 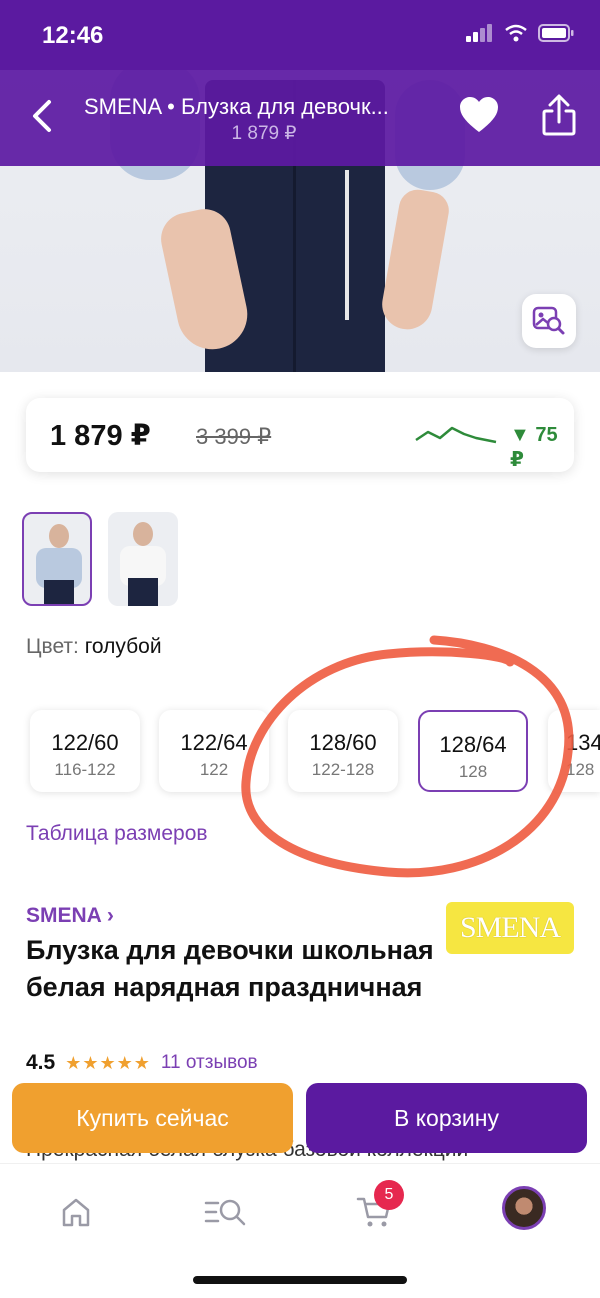 What do you see at coordinates (389, 1195) in the screenshot?
I see `cart-badge: 5` at bounding box center [389, 1195].